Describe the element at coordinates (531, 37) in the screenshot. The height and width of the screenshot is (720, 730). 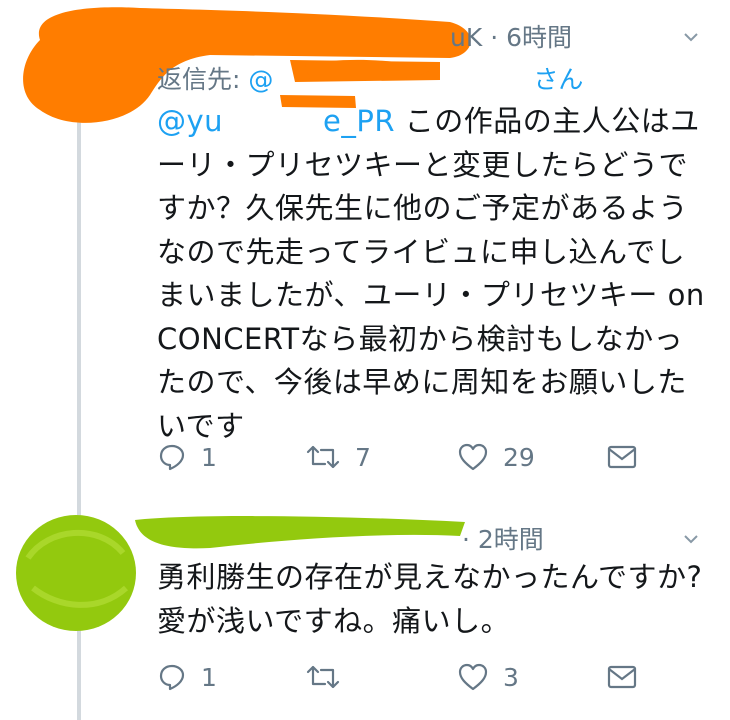
I see `tweet-time: · 6時間` at that location.